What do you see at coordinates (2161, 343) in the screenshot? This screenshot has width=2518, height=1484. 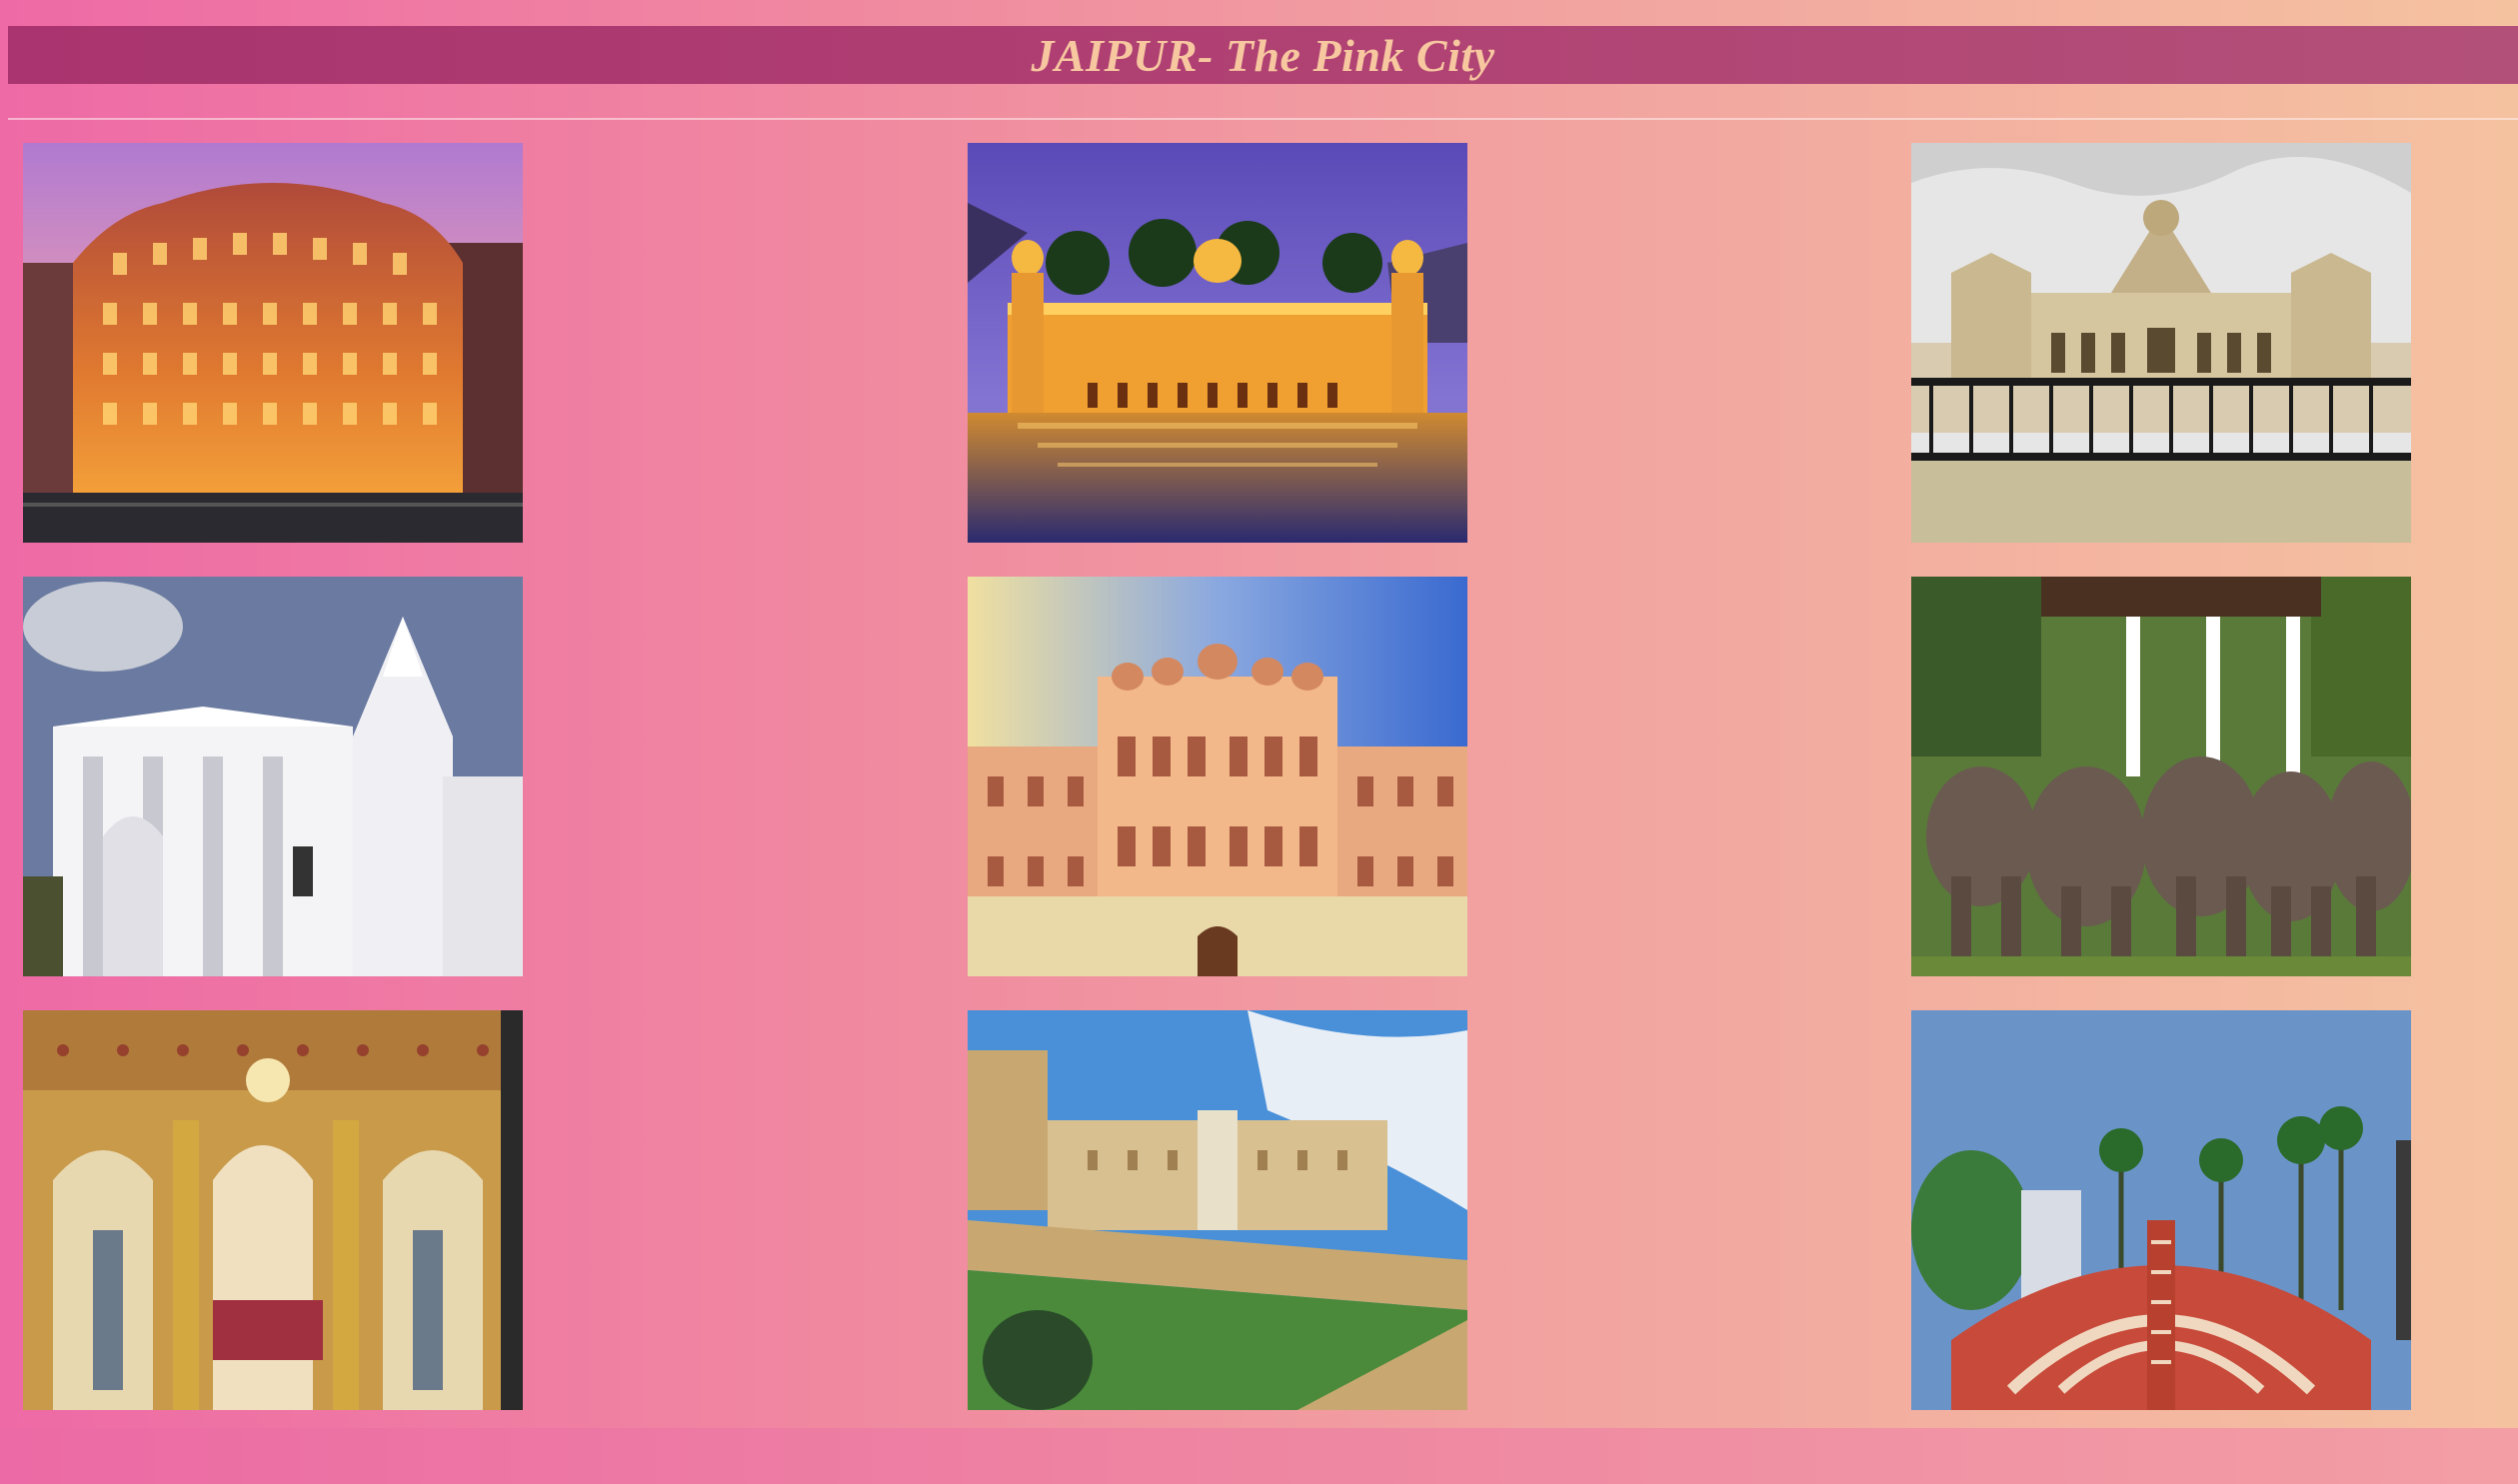 I see `albert-hall-museum-image` at bounding box center [2161, 343].